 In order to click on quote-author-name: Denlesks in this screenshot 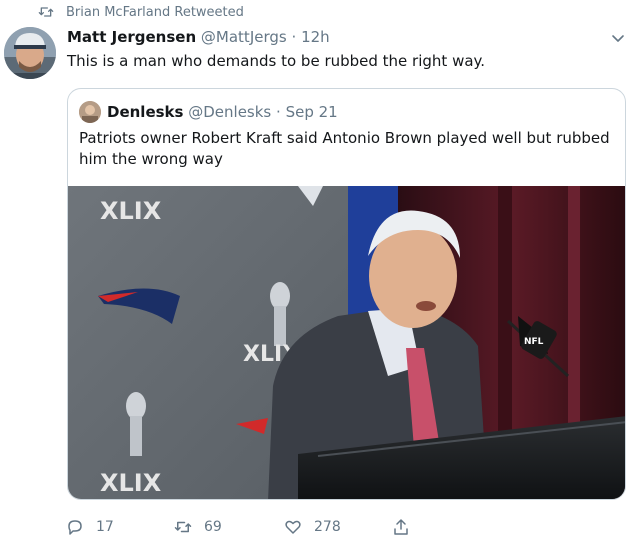, I will do `click(145, 112)`.